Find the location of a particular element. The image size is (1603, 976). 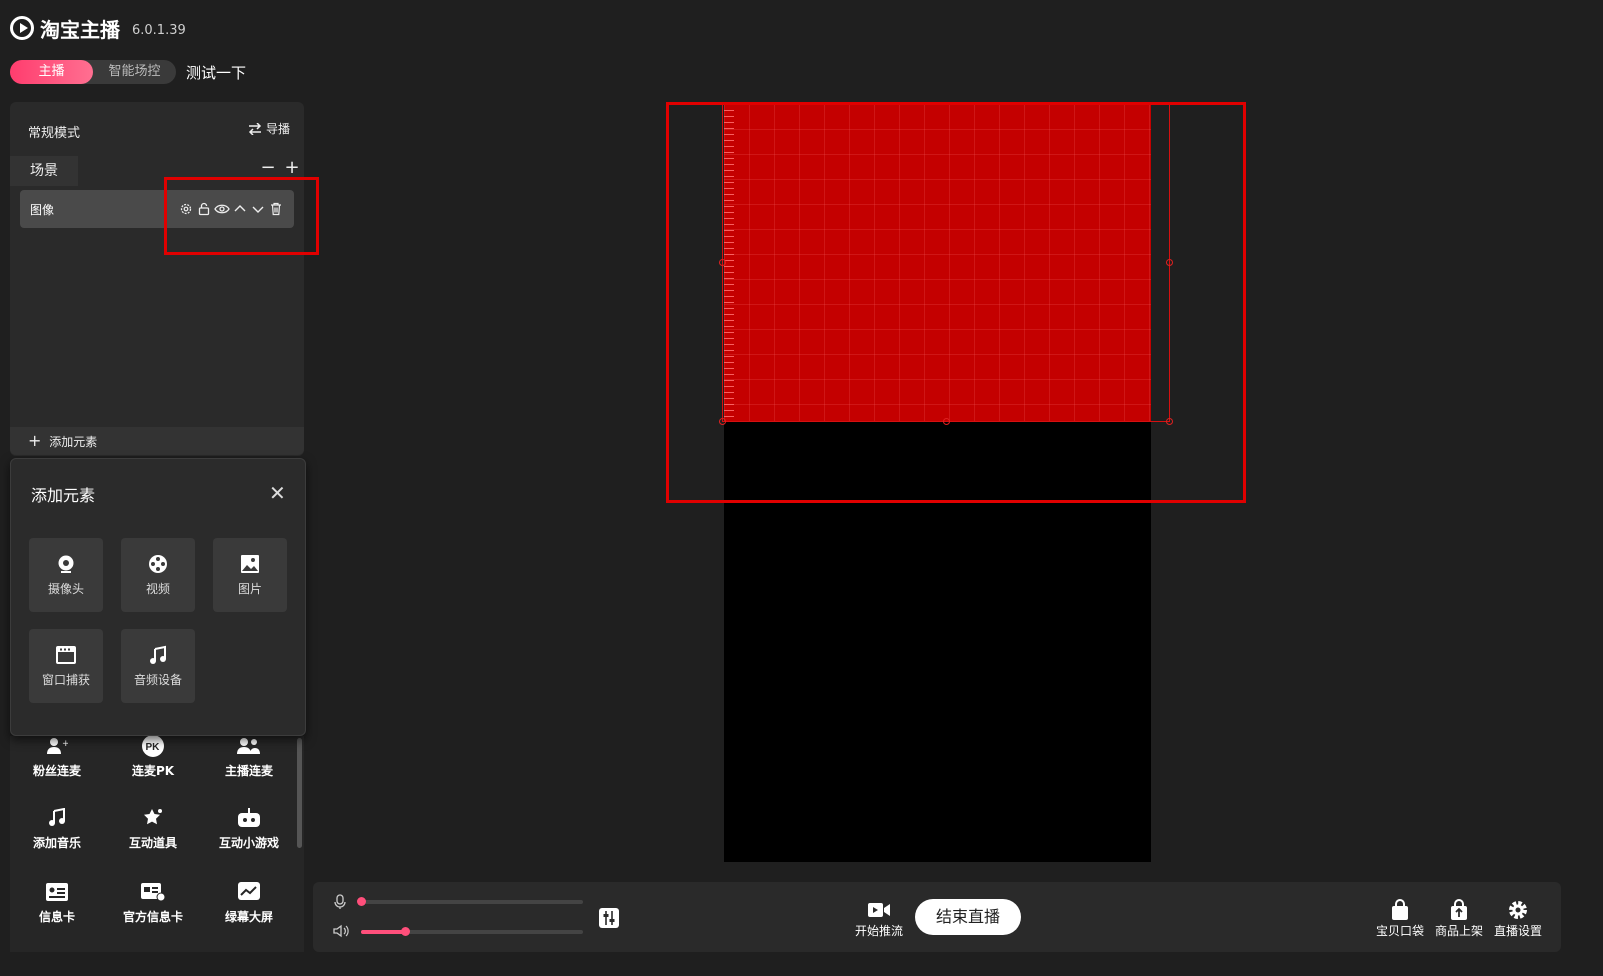

tile-label: 音频设备 is located at coordinates (157, 679).